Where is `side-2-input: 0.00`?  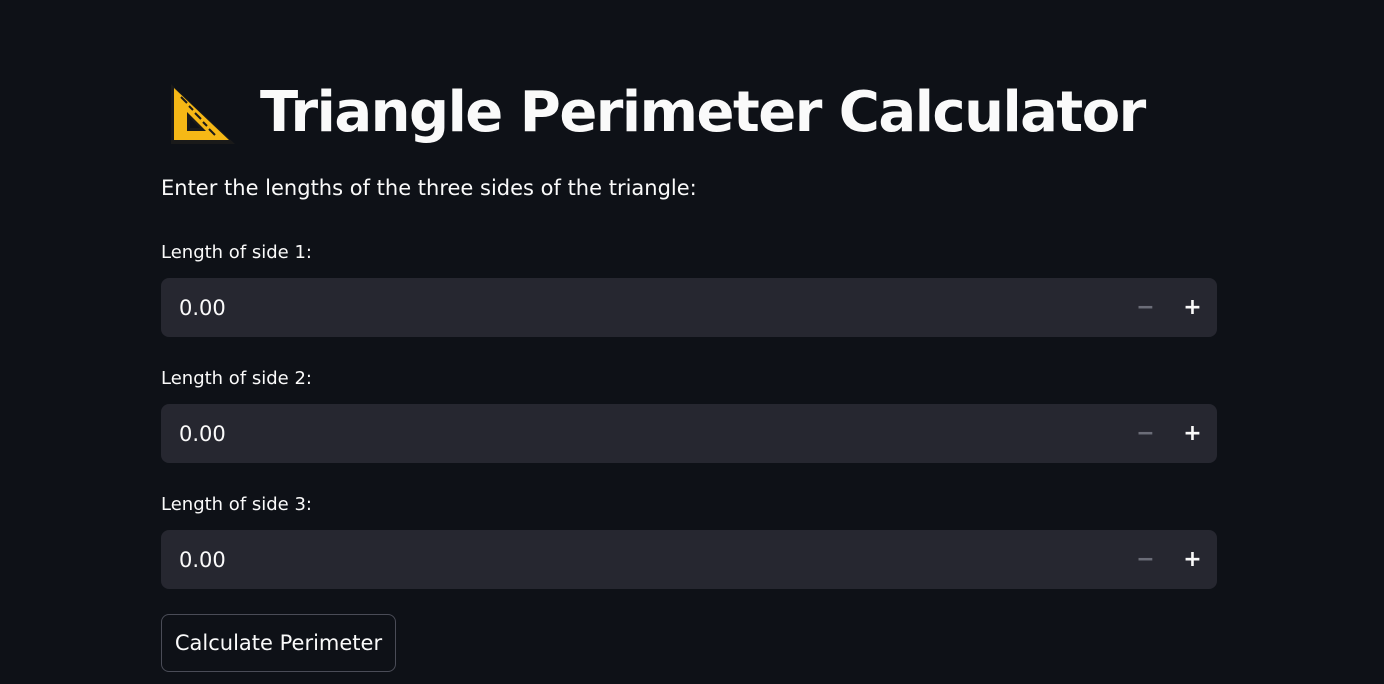 side-2-input: 0.00 is located at coordinates (641, 434).